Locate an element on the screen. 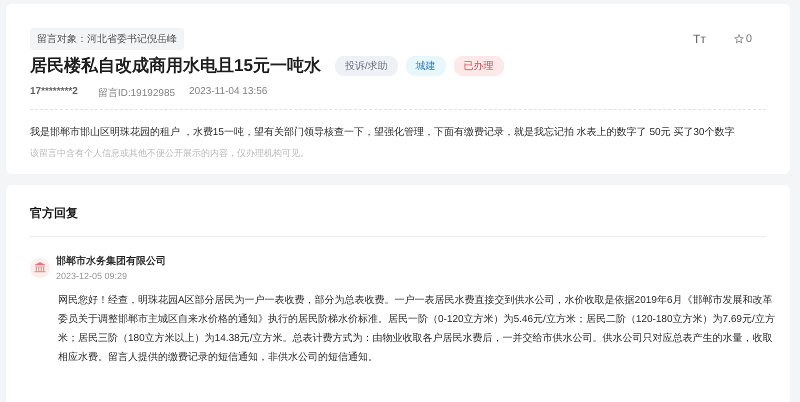 The height and width of the screenshot is (402, 800). message-time: 2023-11-04 13:56 is located at coordinates (228, 92).